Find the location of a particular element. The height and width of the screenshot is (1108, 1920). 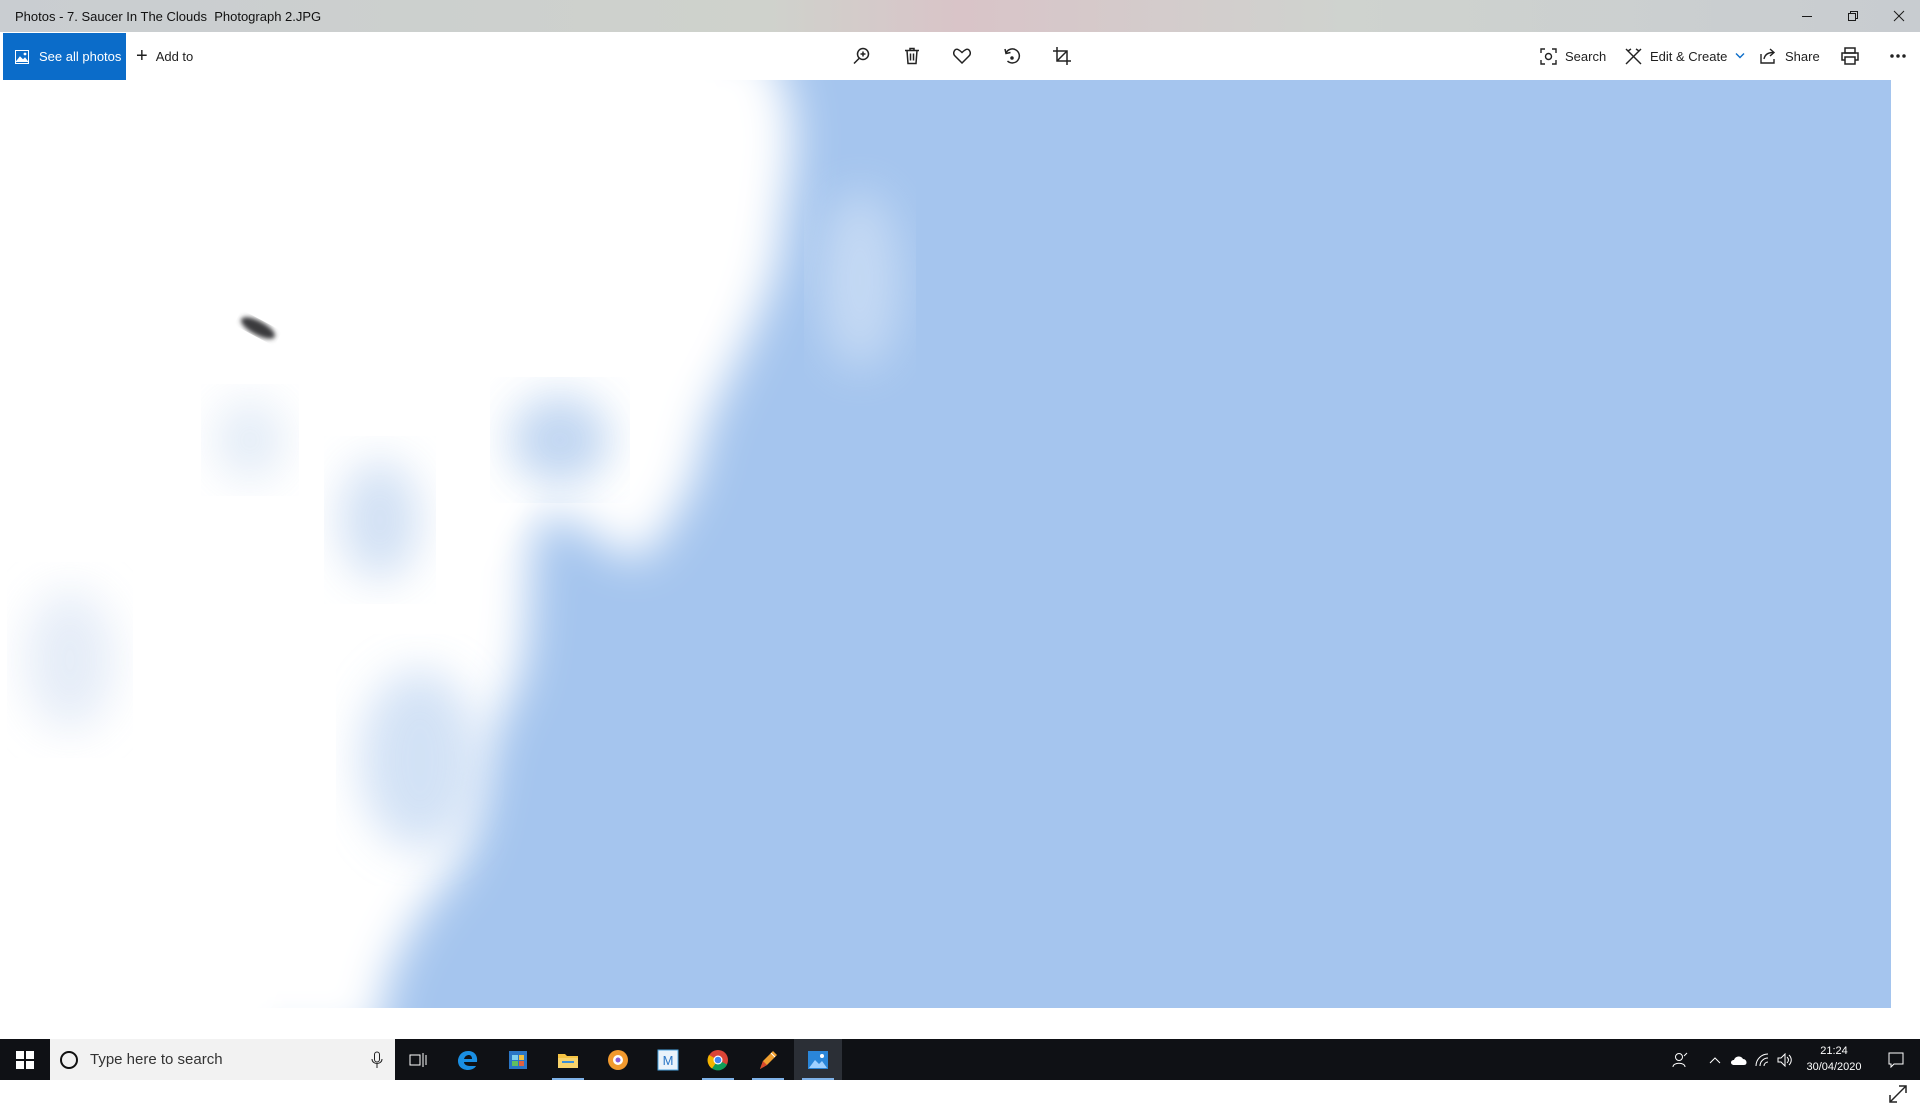

pen-app-taskbar-button is located at coordinates (768, 1059).